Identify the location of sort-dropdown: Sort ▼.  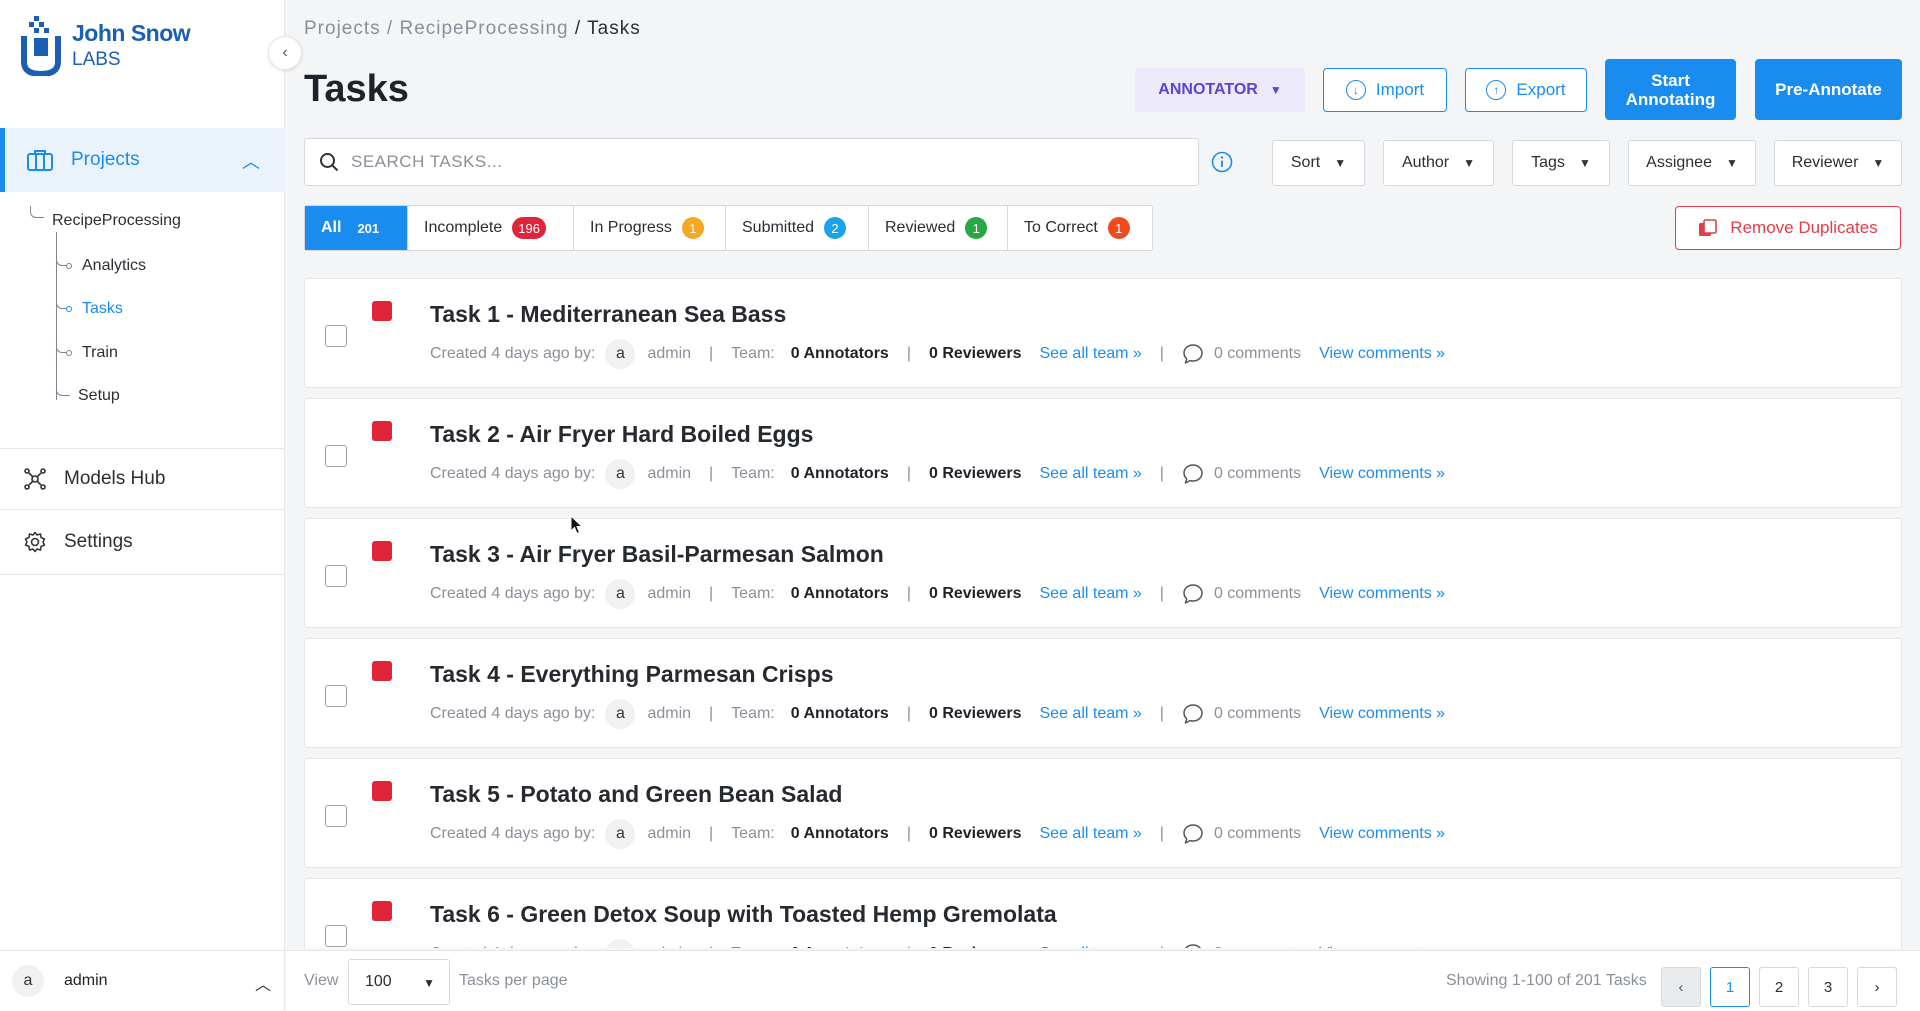
(1318, 163).